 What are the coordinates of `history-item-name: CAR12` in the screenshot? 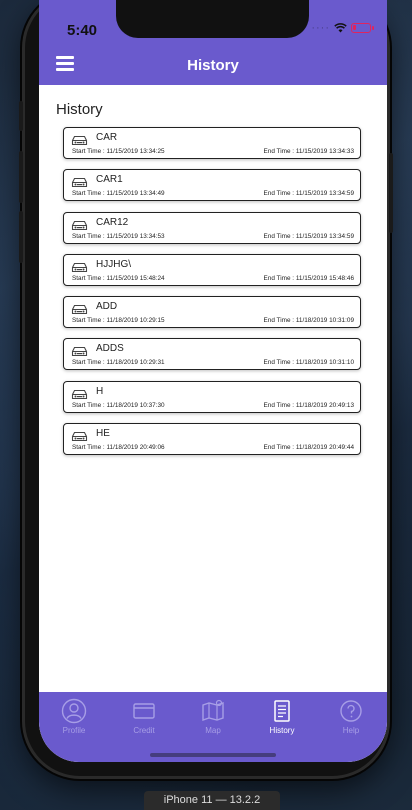 It's located at (112, 222).